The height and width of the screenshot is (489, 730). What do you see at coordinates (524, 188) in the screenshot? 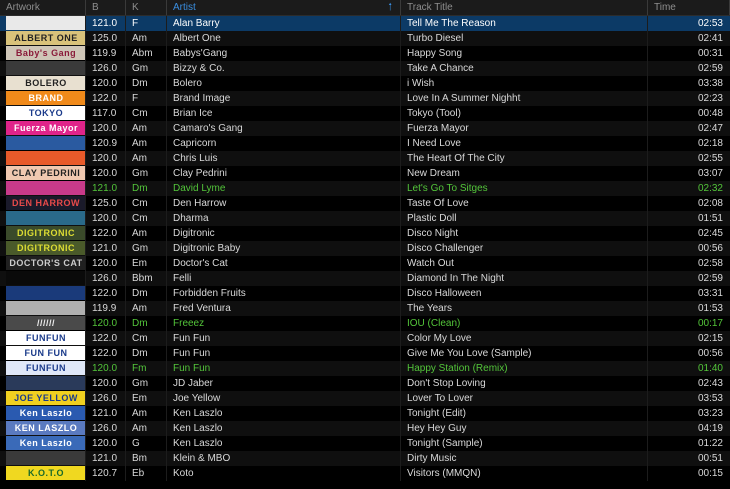
I see `track-title-cell: Let's Go To Sitges` at bounding box center [524, 188].